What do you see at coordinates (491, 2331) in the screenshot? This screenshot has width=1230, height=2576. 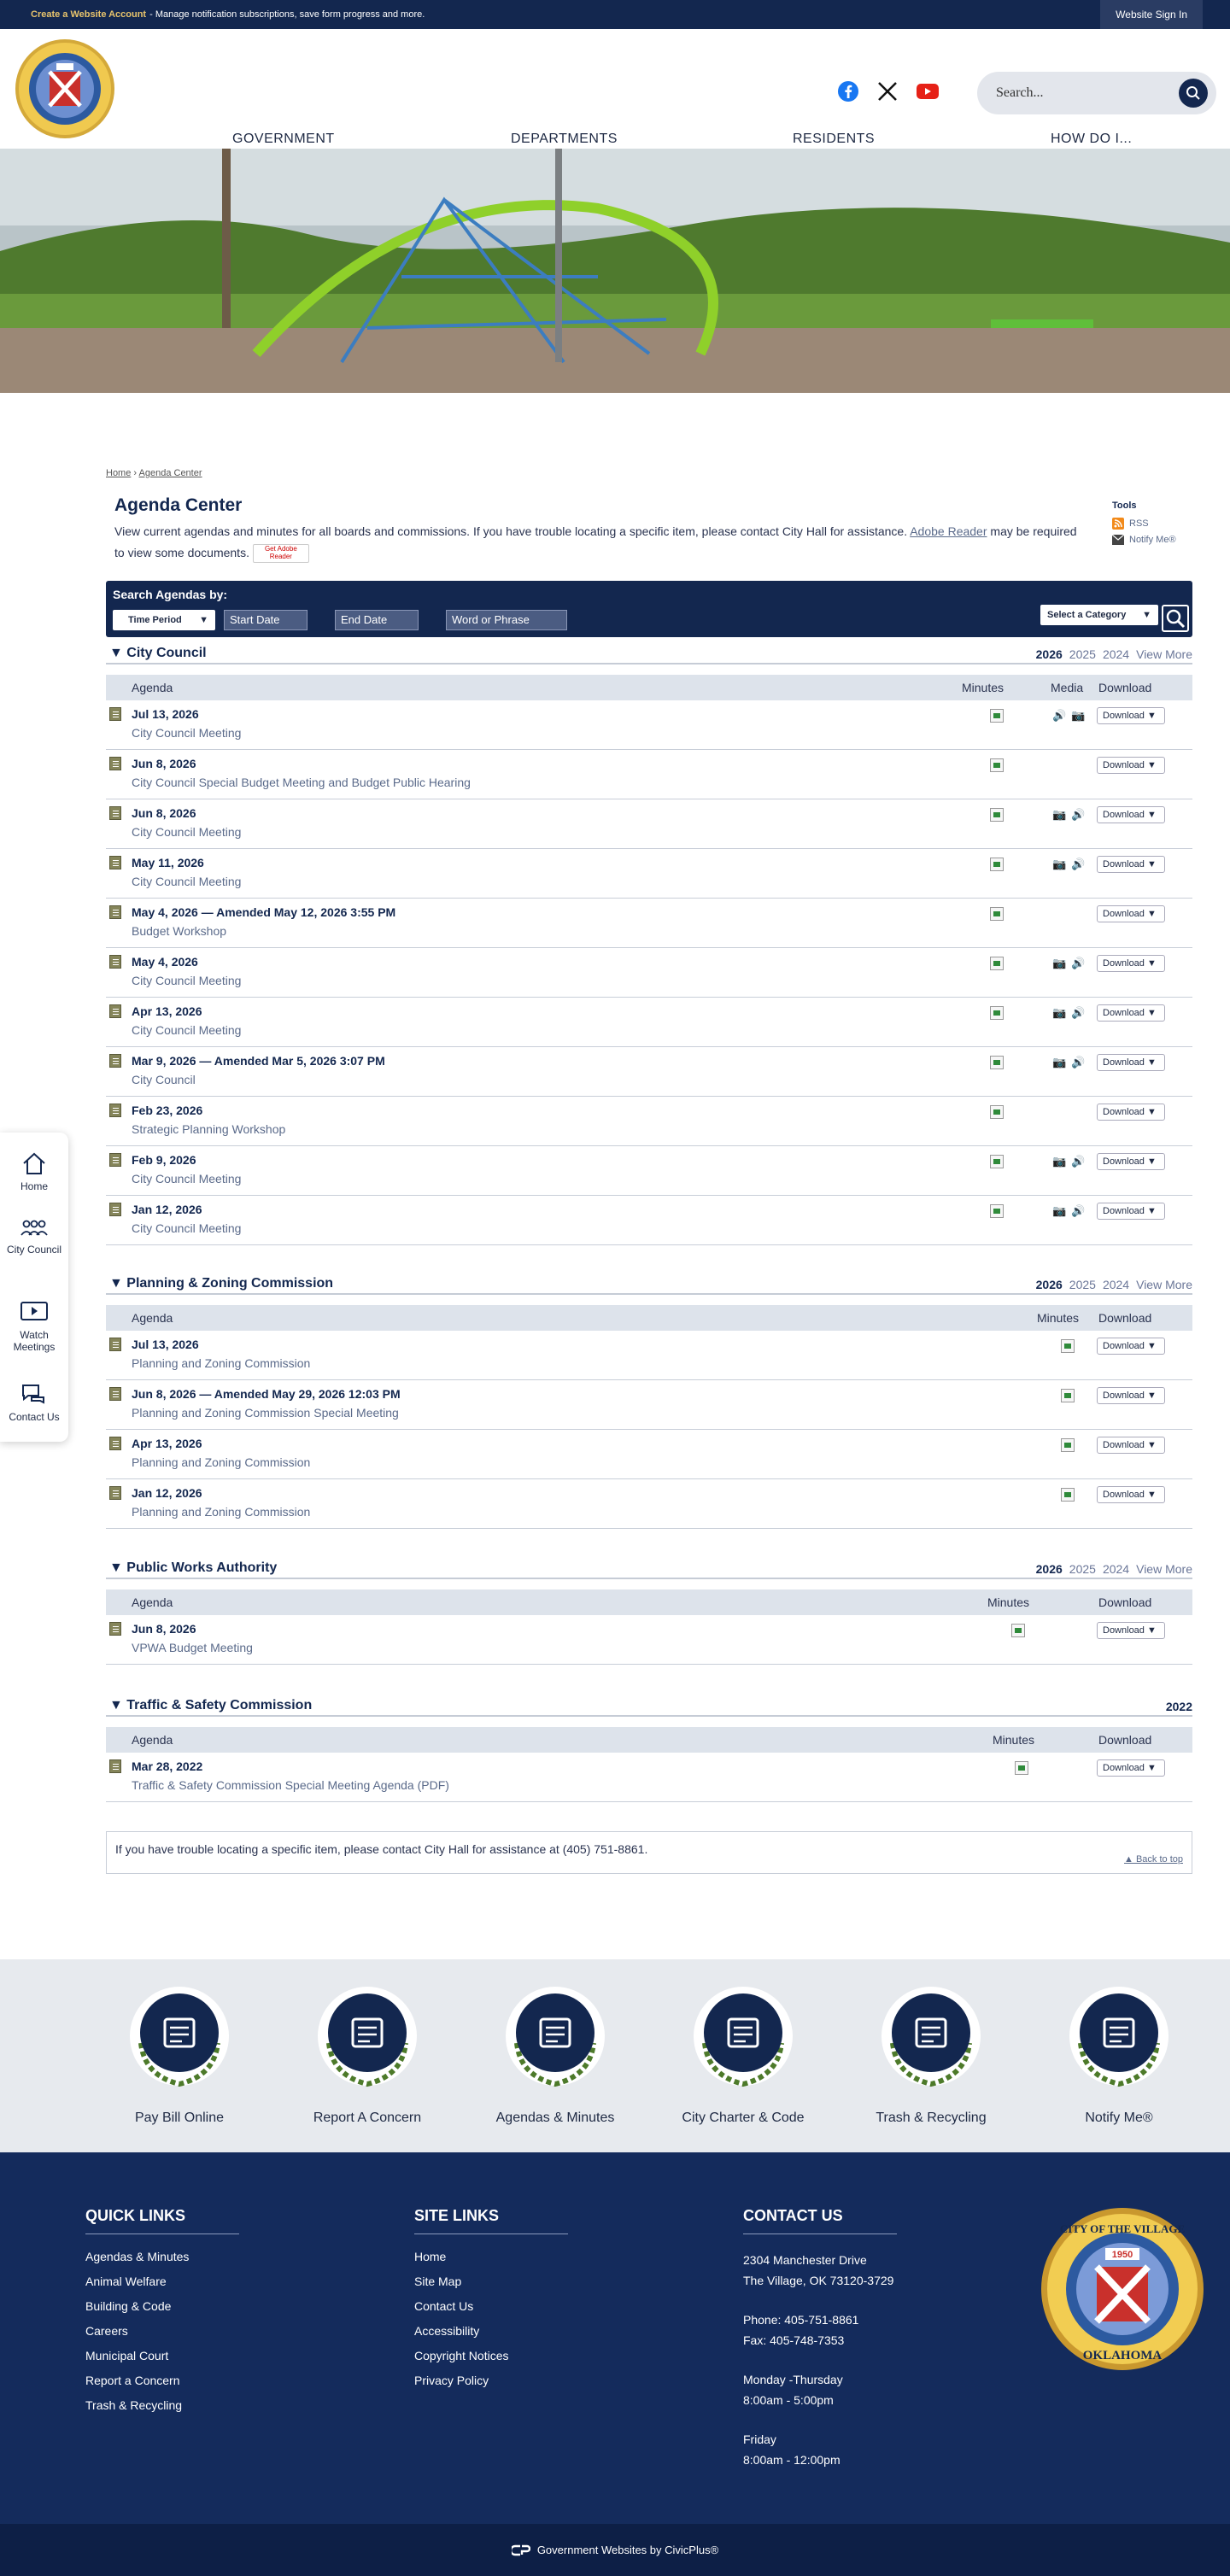 I see `footer-site-link: Accessibility` at bounding box center [491, 2331].